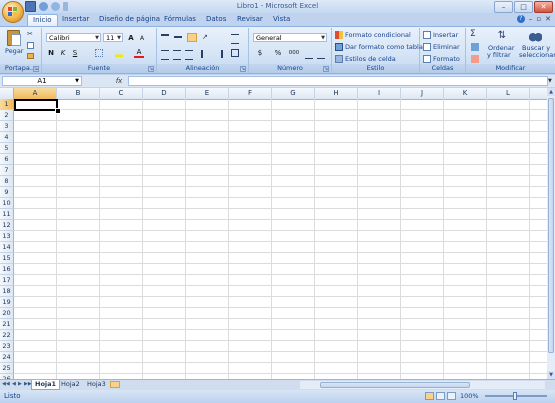  What do you see at coordinates (243, 69) in the screenshot?
I see `alineacion-launcher-icon: ↘` at bounding box center [243, 69].